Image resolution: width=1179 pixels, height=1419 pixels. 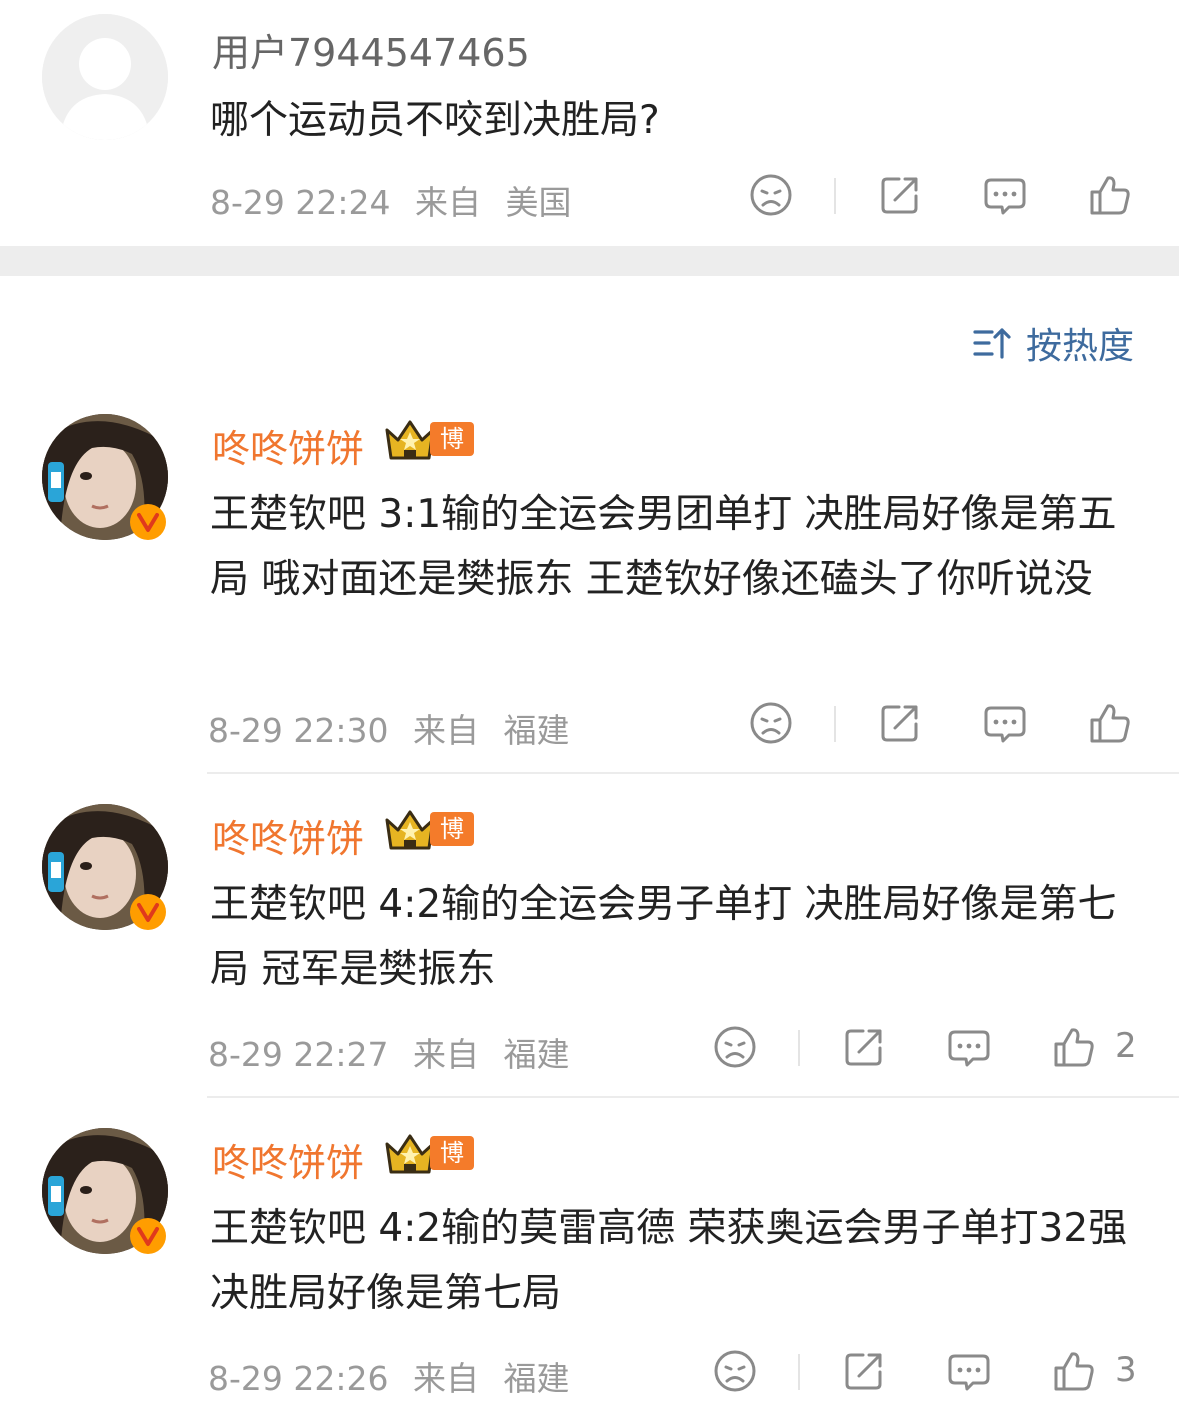 What do you see at coordinates (589, 725) in the screenshot?
I see `comment-actions` at bounding box center [589, 725].